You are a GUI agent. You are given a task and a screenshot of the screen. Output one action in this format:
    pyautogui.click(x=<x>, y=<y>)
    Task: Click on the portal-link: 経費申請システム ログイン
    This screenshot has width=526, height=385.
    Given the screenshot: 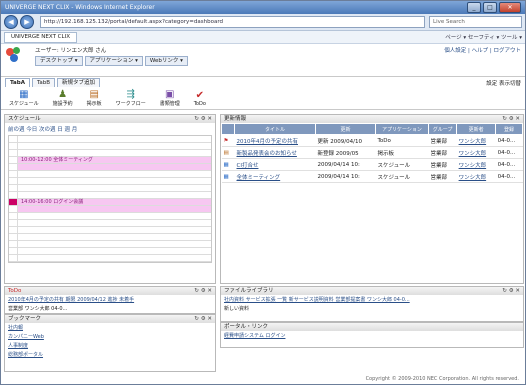 What is the action you would take?
    pyautogui.click(x=372, y=335)
    